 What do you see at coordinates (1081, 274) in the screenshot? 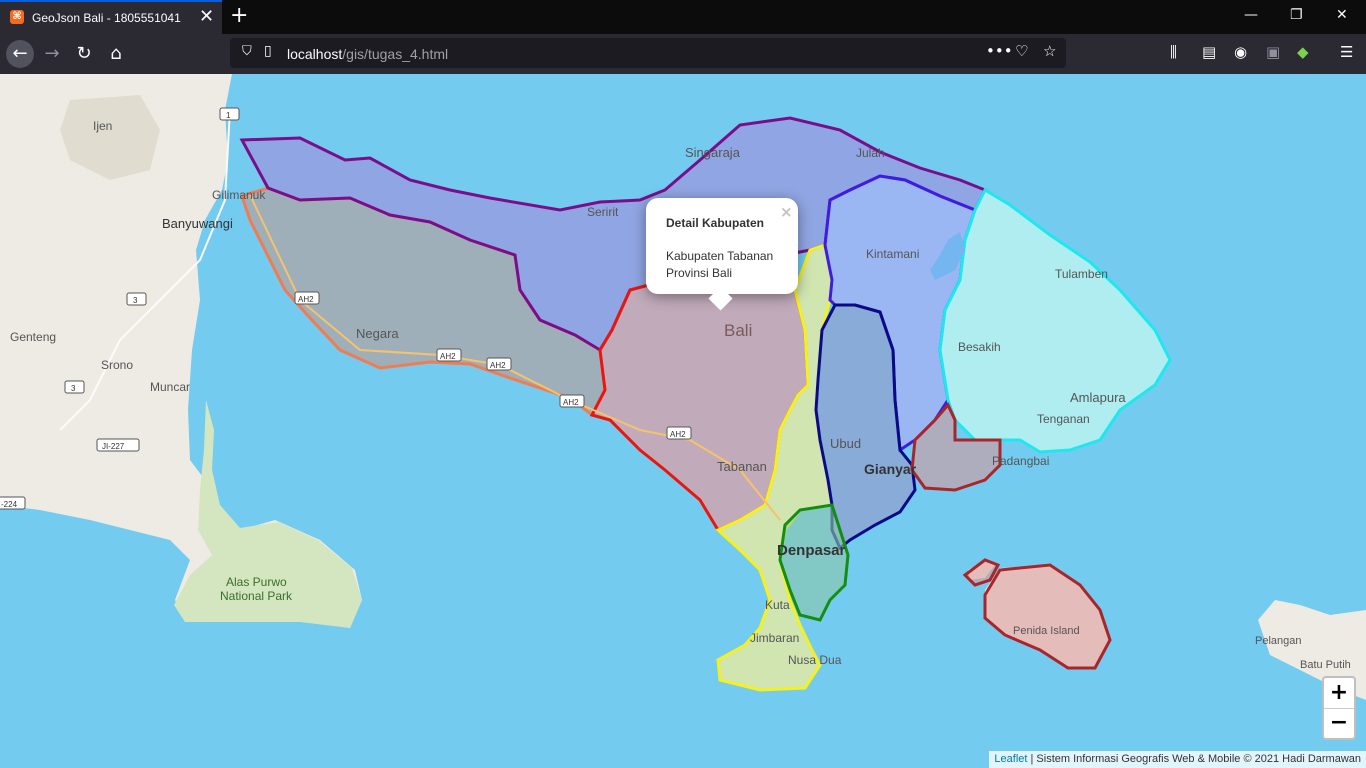
I see `label-tulamben: Tulamben` at bounding box center [1081, 274].